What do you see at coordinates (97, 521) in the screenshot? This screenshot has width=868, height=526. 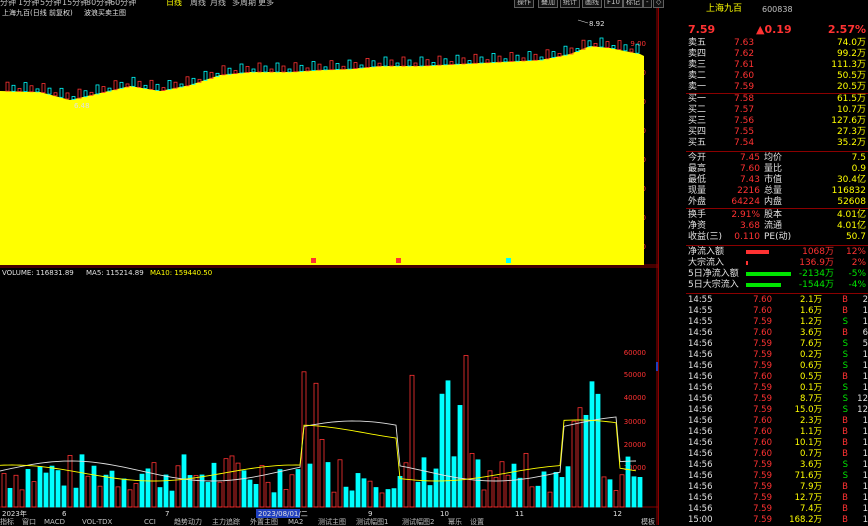 I see `indicator-tab: VOL-TDX` at bounding box center [97, 521].